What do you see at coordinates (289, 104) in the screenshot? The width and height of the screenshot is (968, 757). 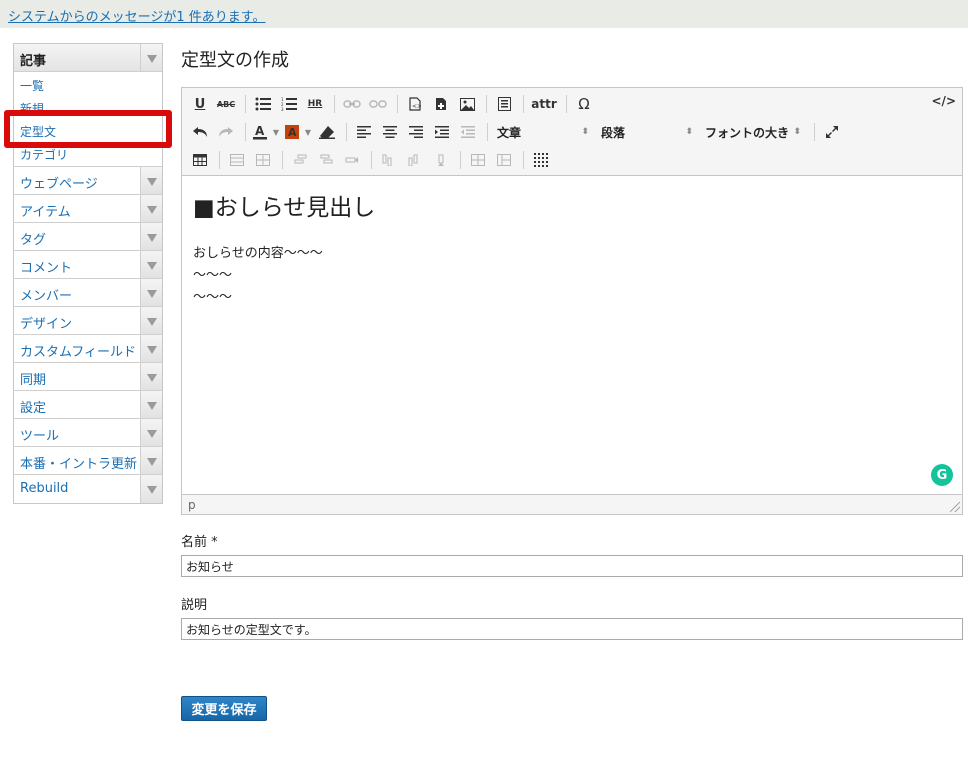 I see `numbered-list-icon: 123` at bounding box center [289, 104].